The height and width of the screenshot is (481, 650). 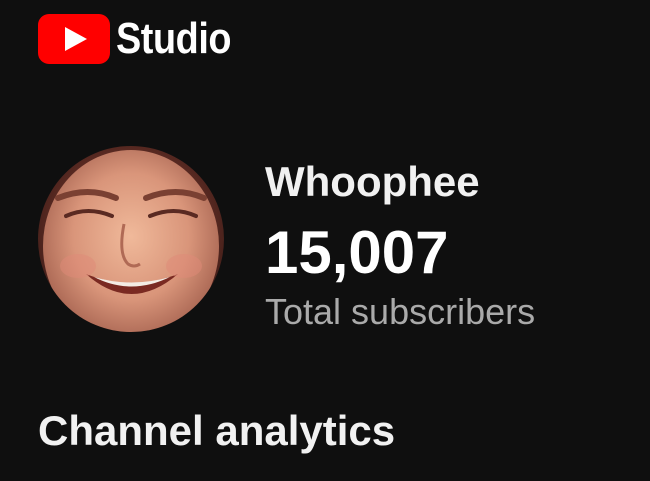 I want to click on channel-name: Whoophee, so click(x=400, y=182).